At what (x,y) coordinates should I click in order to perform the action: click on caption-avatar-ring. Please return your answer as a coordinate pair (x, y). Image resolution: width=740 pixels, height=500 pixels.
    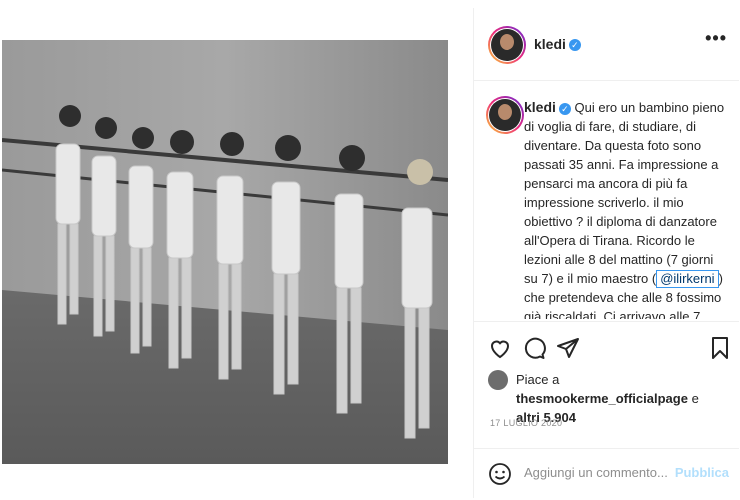
    Looking at the image, I should click on (505, 115).